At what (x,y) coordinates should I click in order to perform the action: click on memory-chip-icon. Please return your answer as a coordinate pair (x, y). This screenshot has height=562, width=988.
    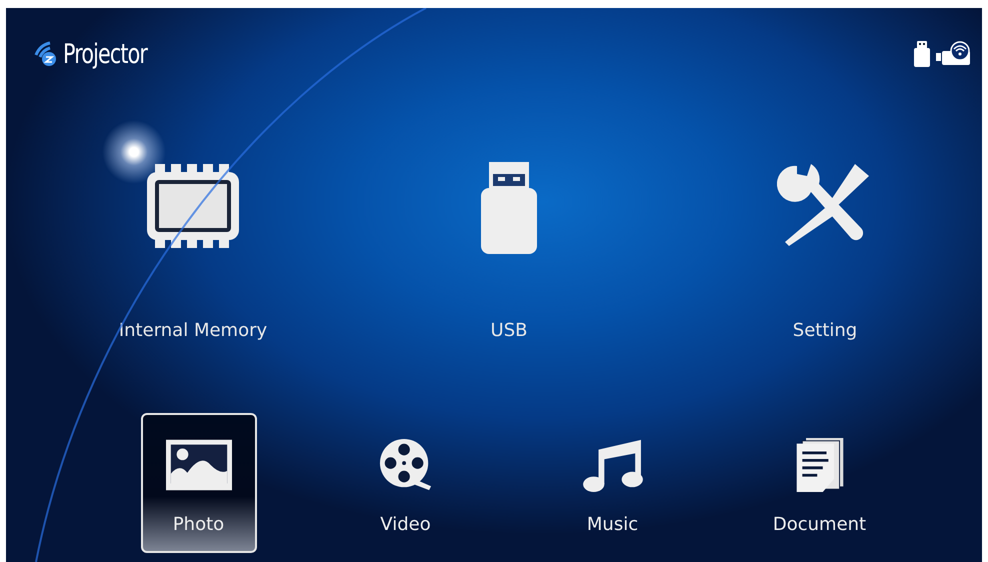
    Looking at the image, I should click on (193, 206).